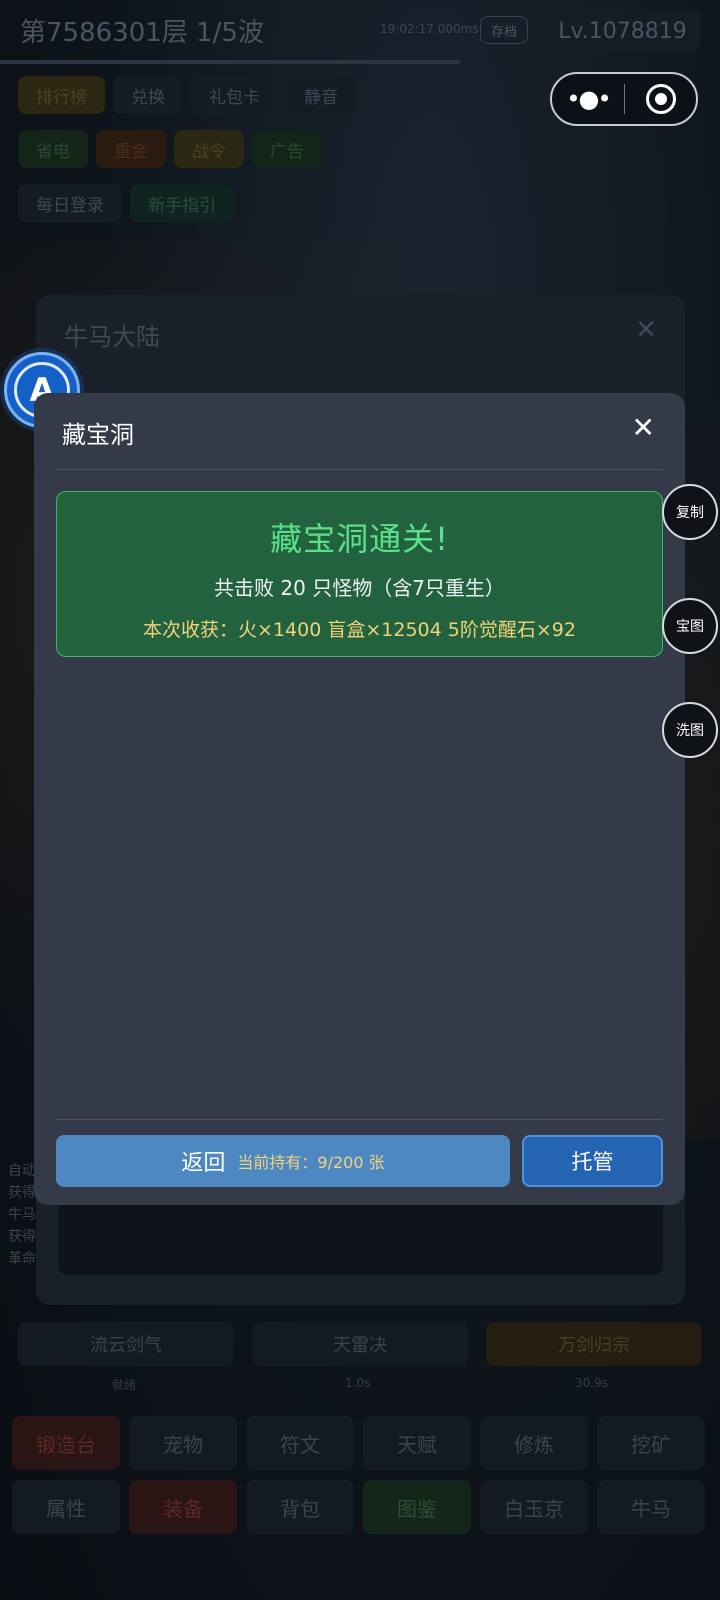  What do you see at coordinates (183, 1443) in the screenshot?
I see `nav-pets: 宠物` at bounding box center [183, 1443].